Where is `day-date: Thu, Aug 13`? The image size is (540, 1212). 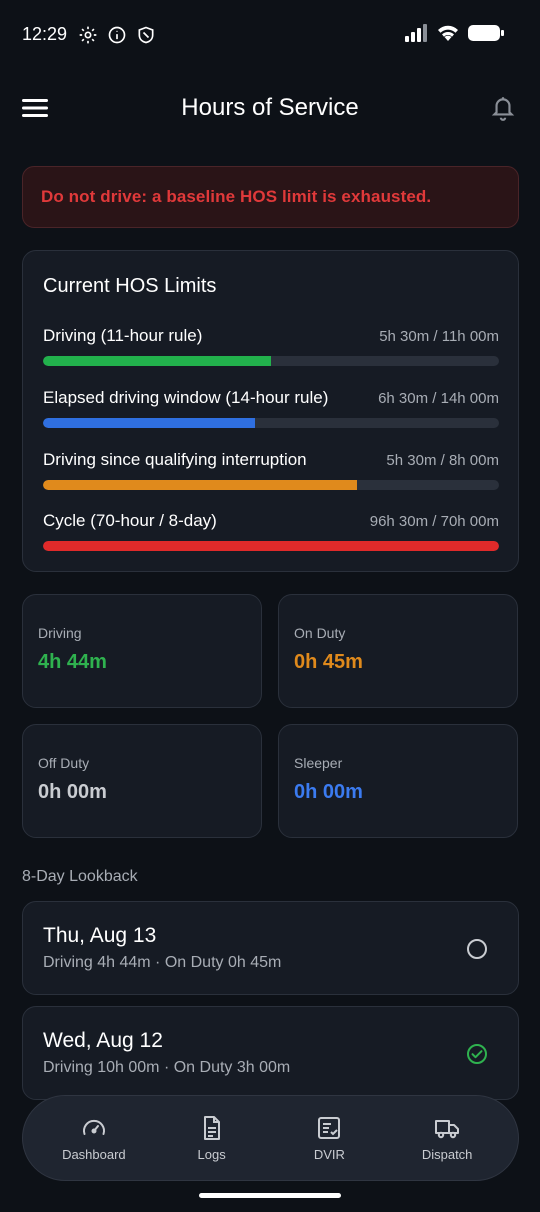
day-date: Thu, Aug 13 is located at coordinates (100, 935).